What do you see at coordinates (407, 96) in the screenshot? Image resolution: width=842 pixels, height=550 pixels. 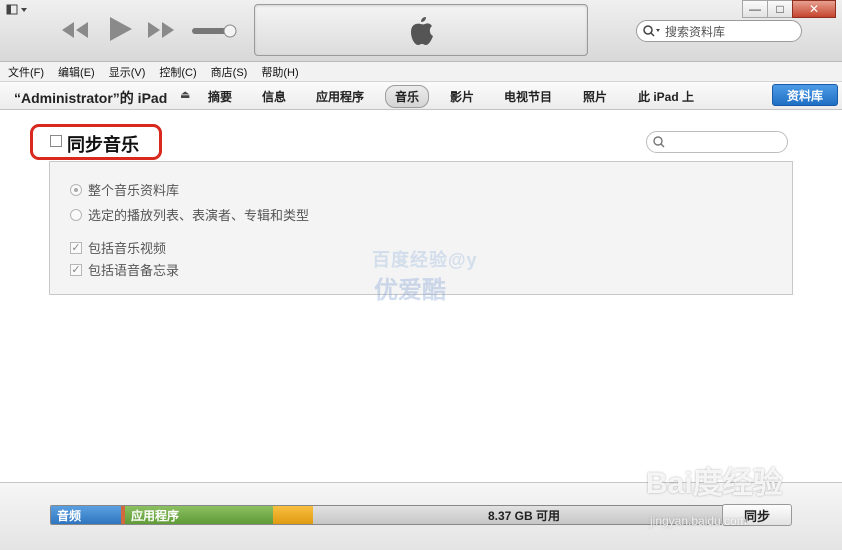 I see `tab-music: 音乐` at bounding box center [407, 96].